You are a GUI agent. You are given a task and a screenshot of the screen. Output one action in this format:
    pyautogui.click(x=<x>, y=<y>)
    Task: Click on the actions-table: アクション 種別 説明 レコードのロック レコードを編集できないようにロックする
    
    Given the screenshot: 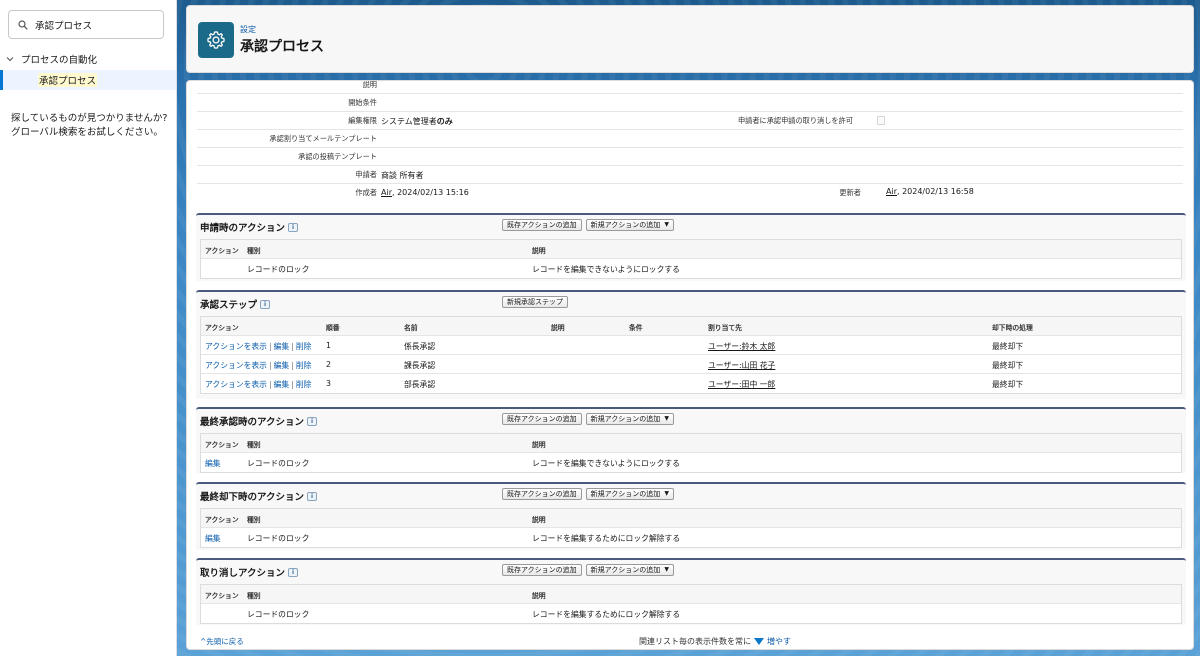 What is the action you would take?
    pyautogui.click(x=691, y=259)
    